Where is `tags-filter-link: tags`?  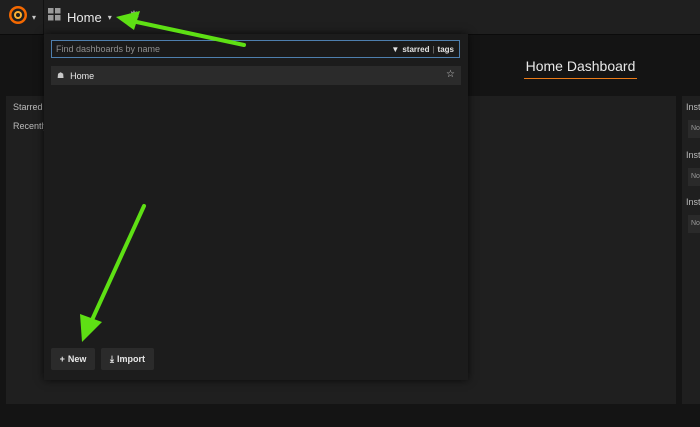 tags-filter-link: tags is located at coordinates (446, 49).